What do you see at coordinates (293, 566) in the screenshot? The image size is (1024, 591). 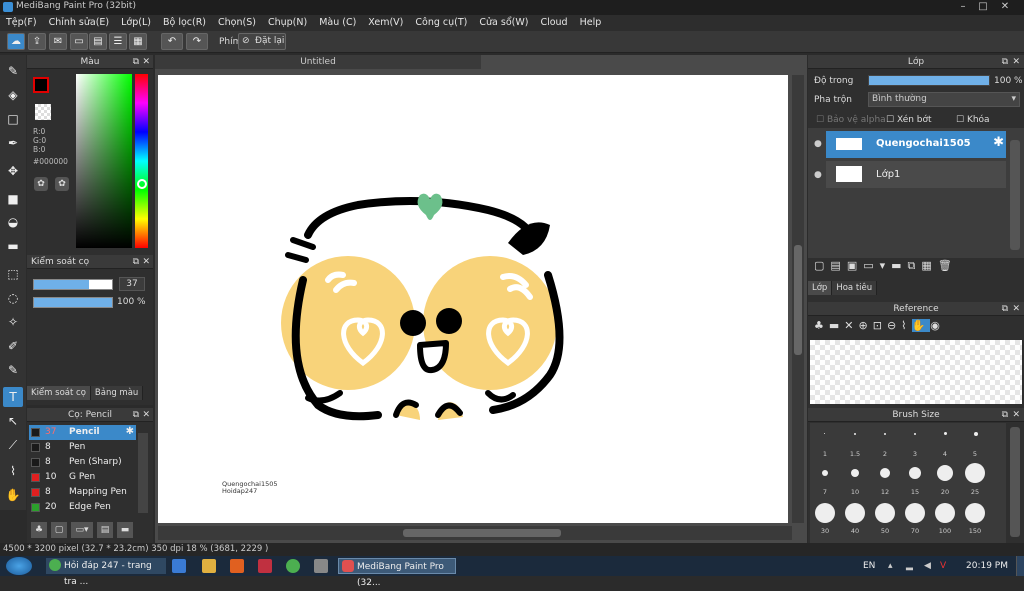 I see `chrome-icon` at bounding box center [293, 566].